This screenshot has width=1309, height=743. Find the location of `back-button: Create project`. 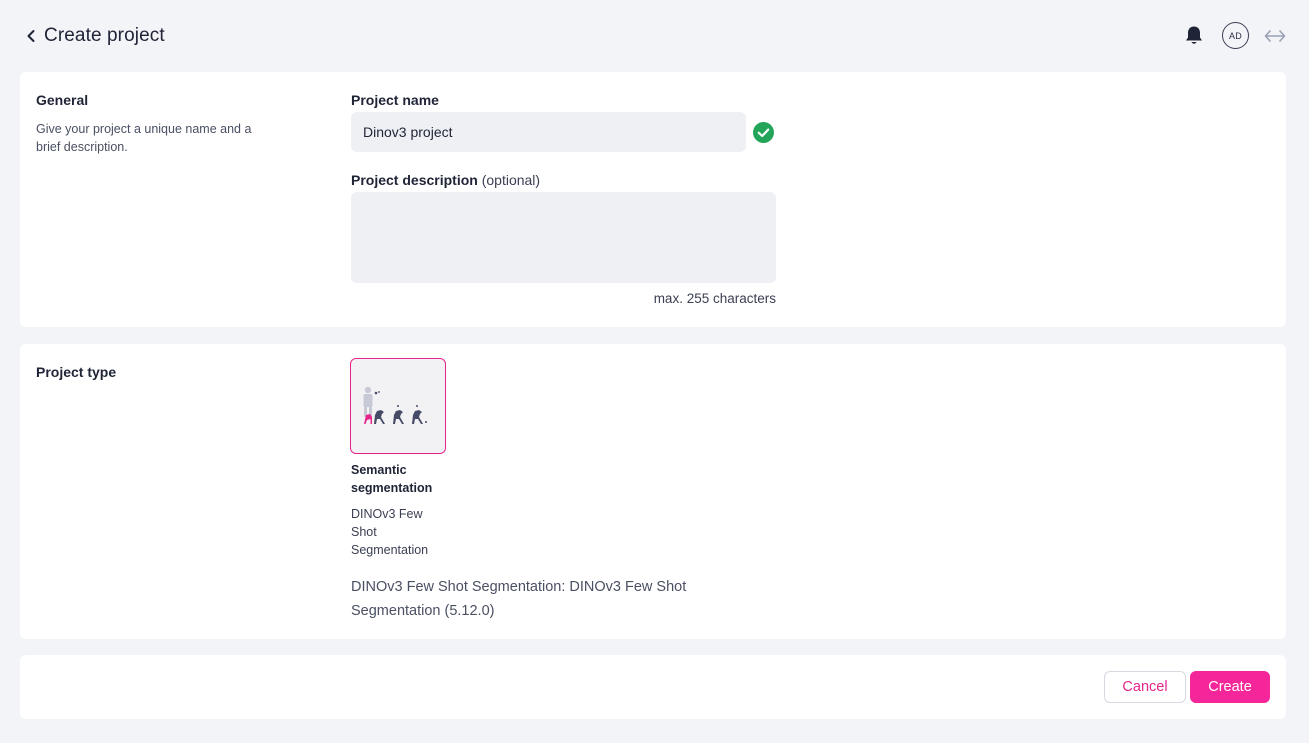

back-button: Create project is located at coordinates (94, 36).